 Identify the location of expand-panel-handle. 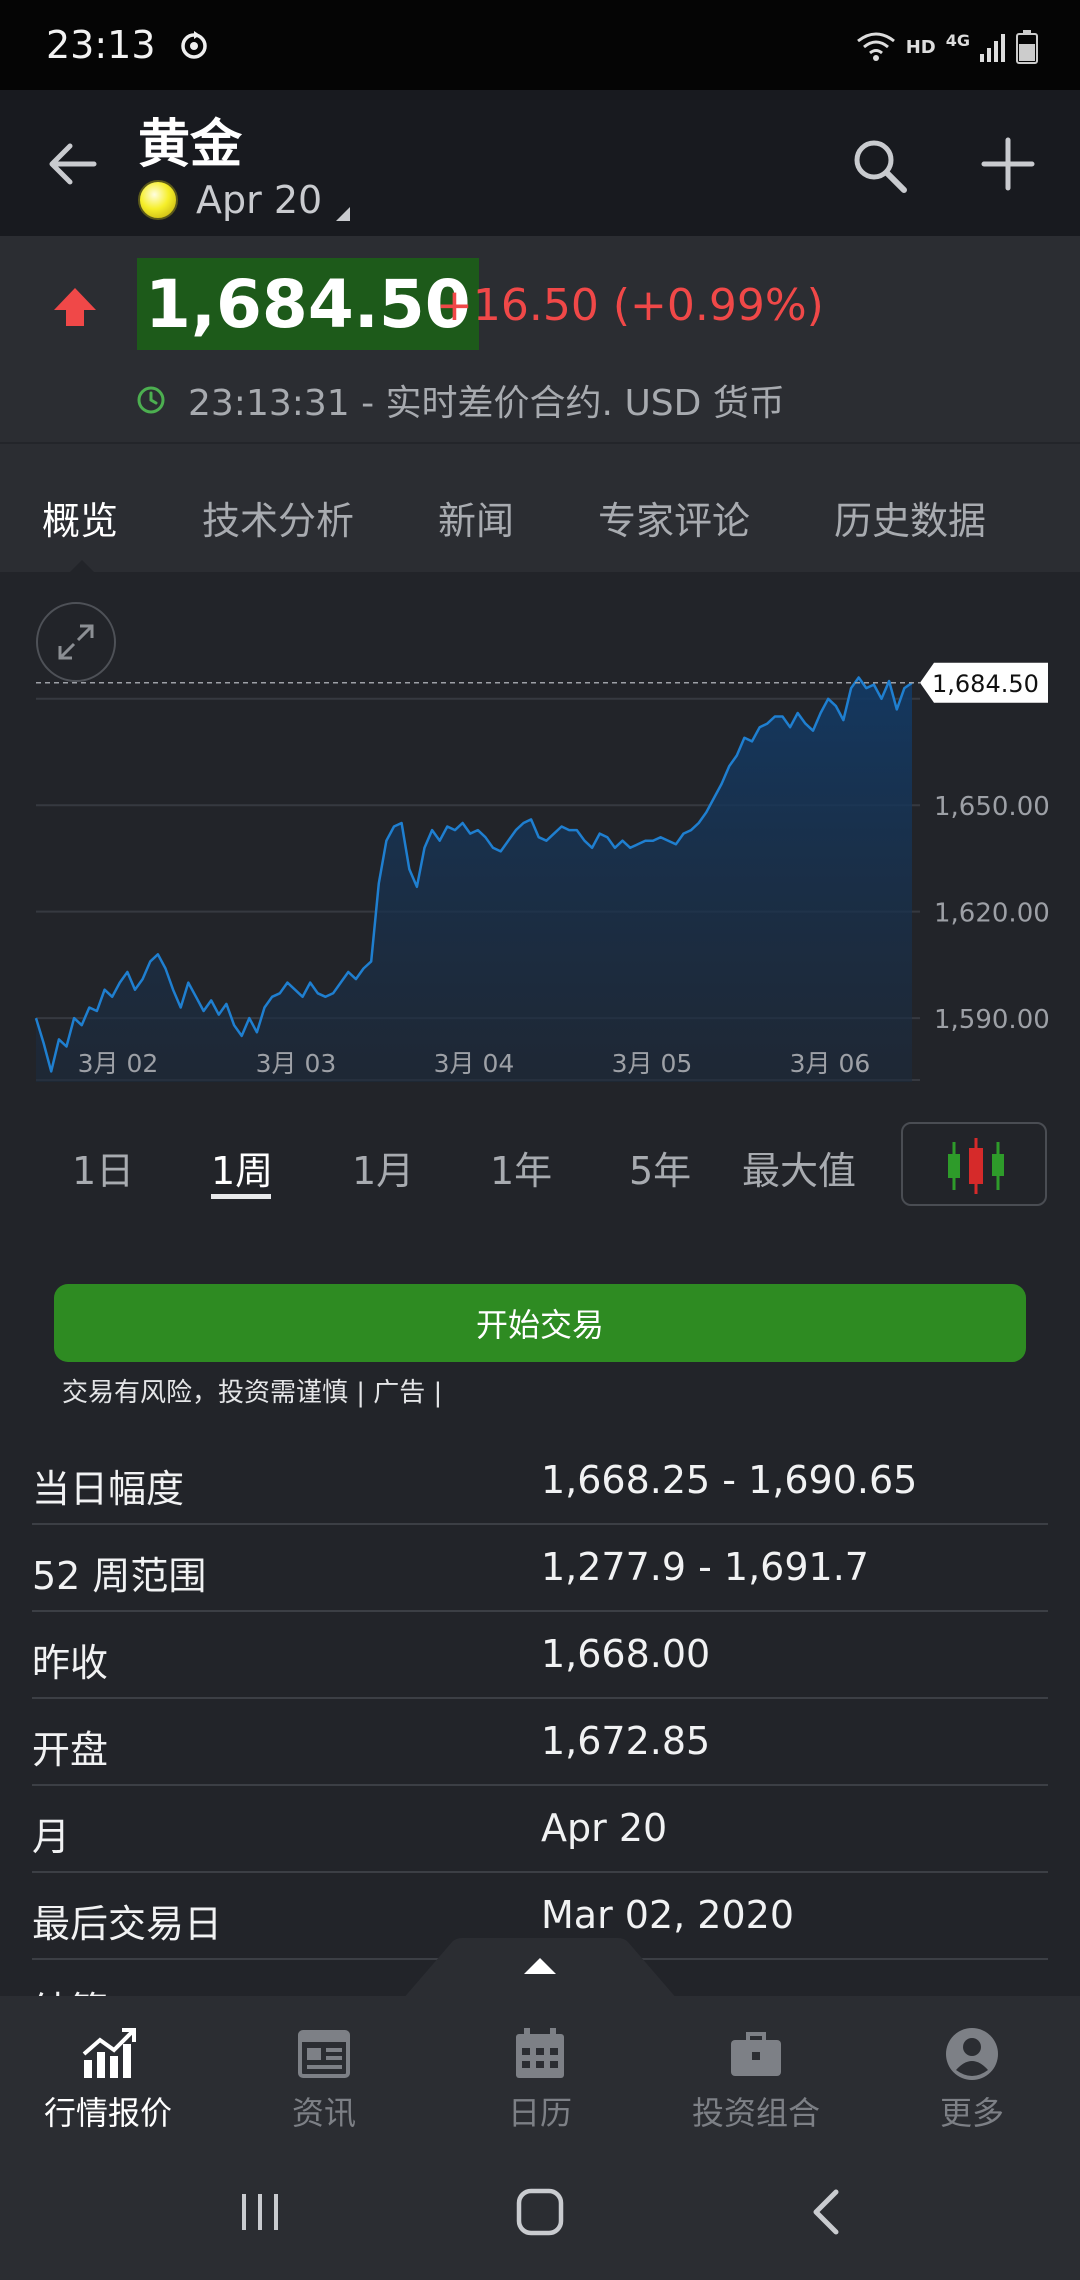
(540, 1969).